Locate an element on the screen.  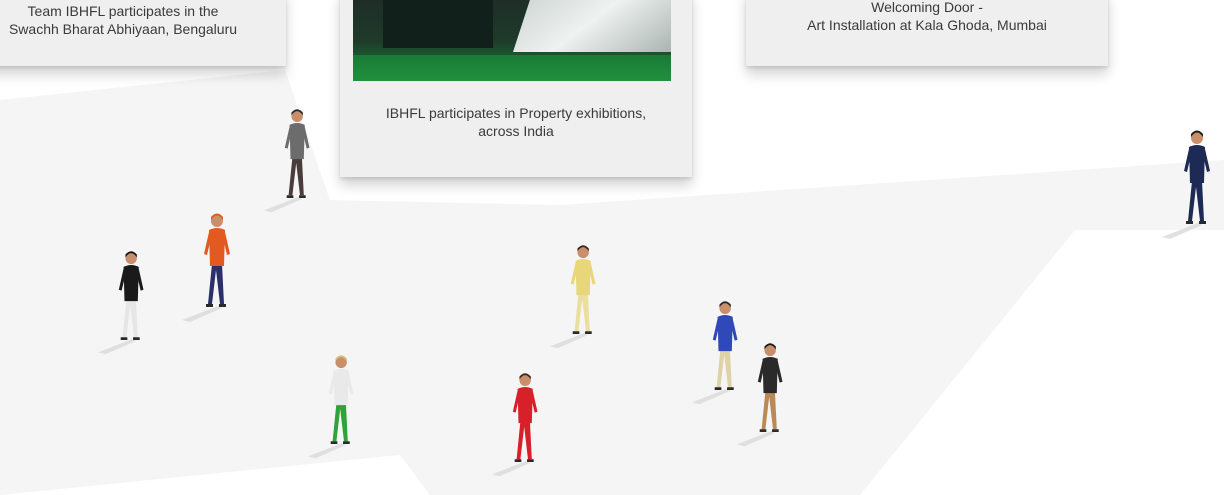
caption-line: Welcoming Door - is located at coordinates (927, 7).